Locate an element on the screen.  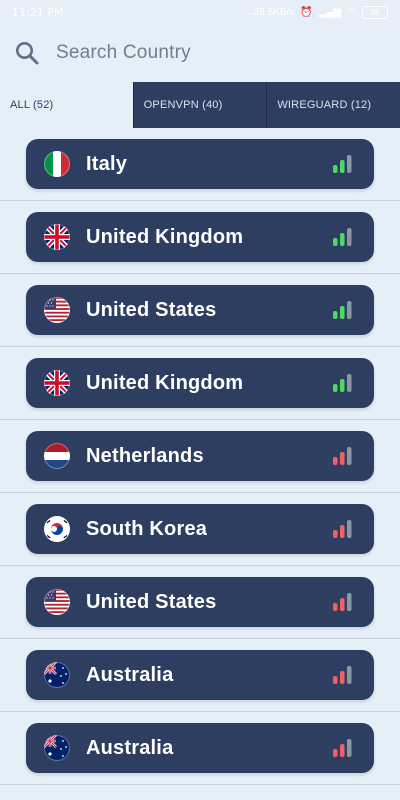
server-row: South Korea is located at coordinates (200, 529).